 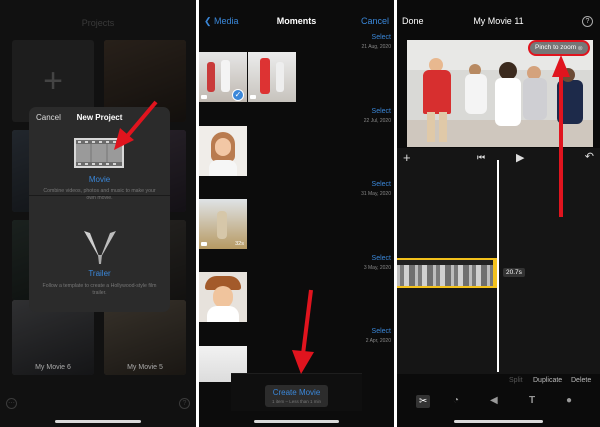 I want to click on section-date: 21 Aug, 2020, so click(x=376, y=47).